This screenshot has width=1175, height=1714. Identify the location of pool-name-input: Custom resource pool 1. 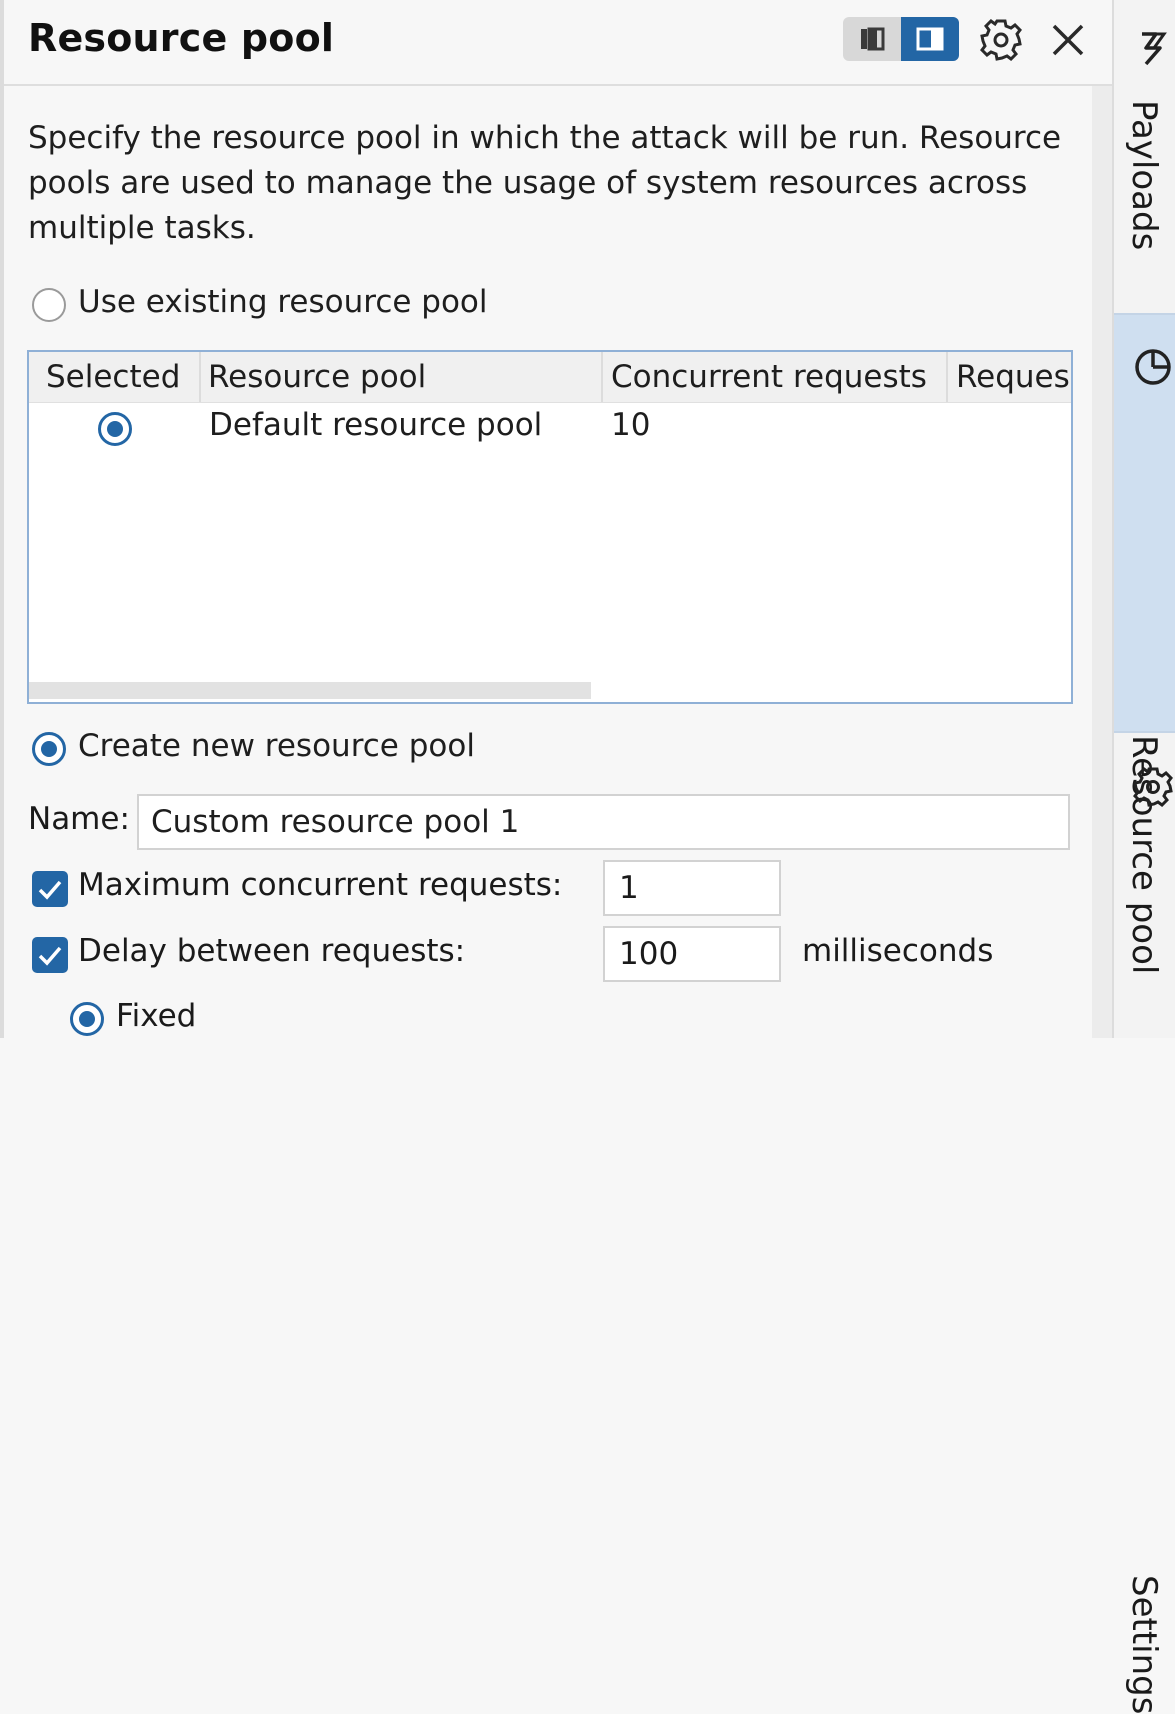
(603, 822).